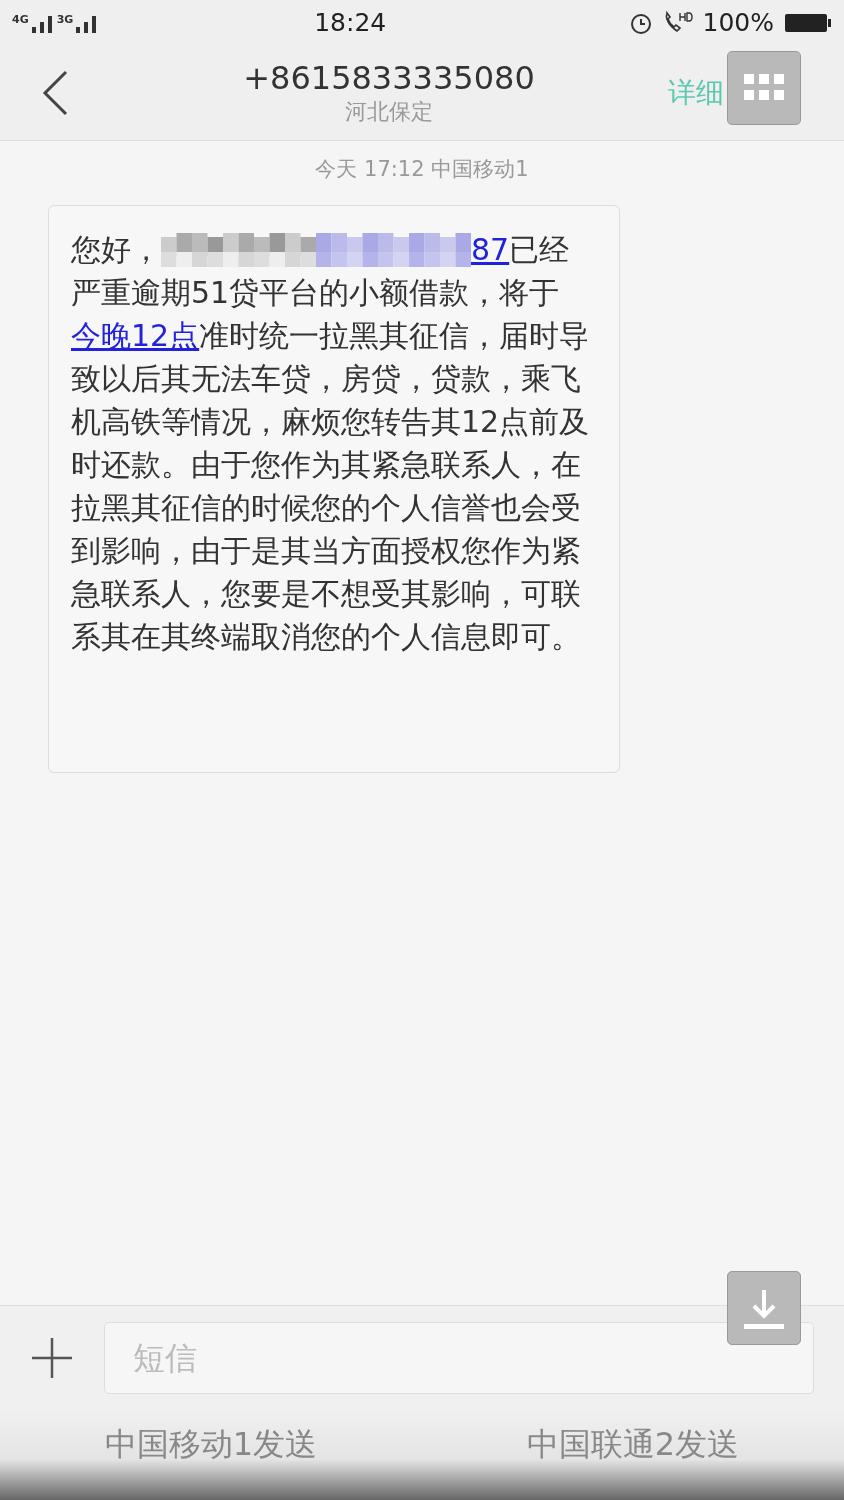 Image resolution: width=844 pixels, height=1500 pixels. I want to click on message-link: 今晚12点, so click(135, 335).